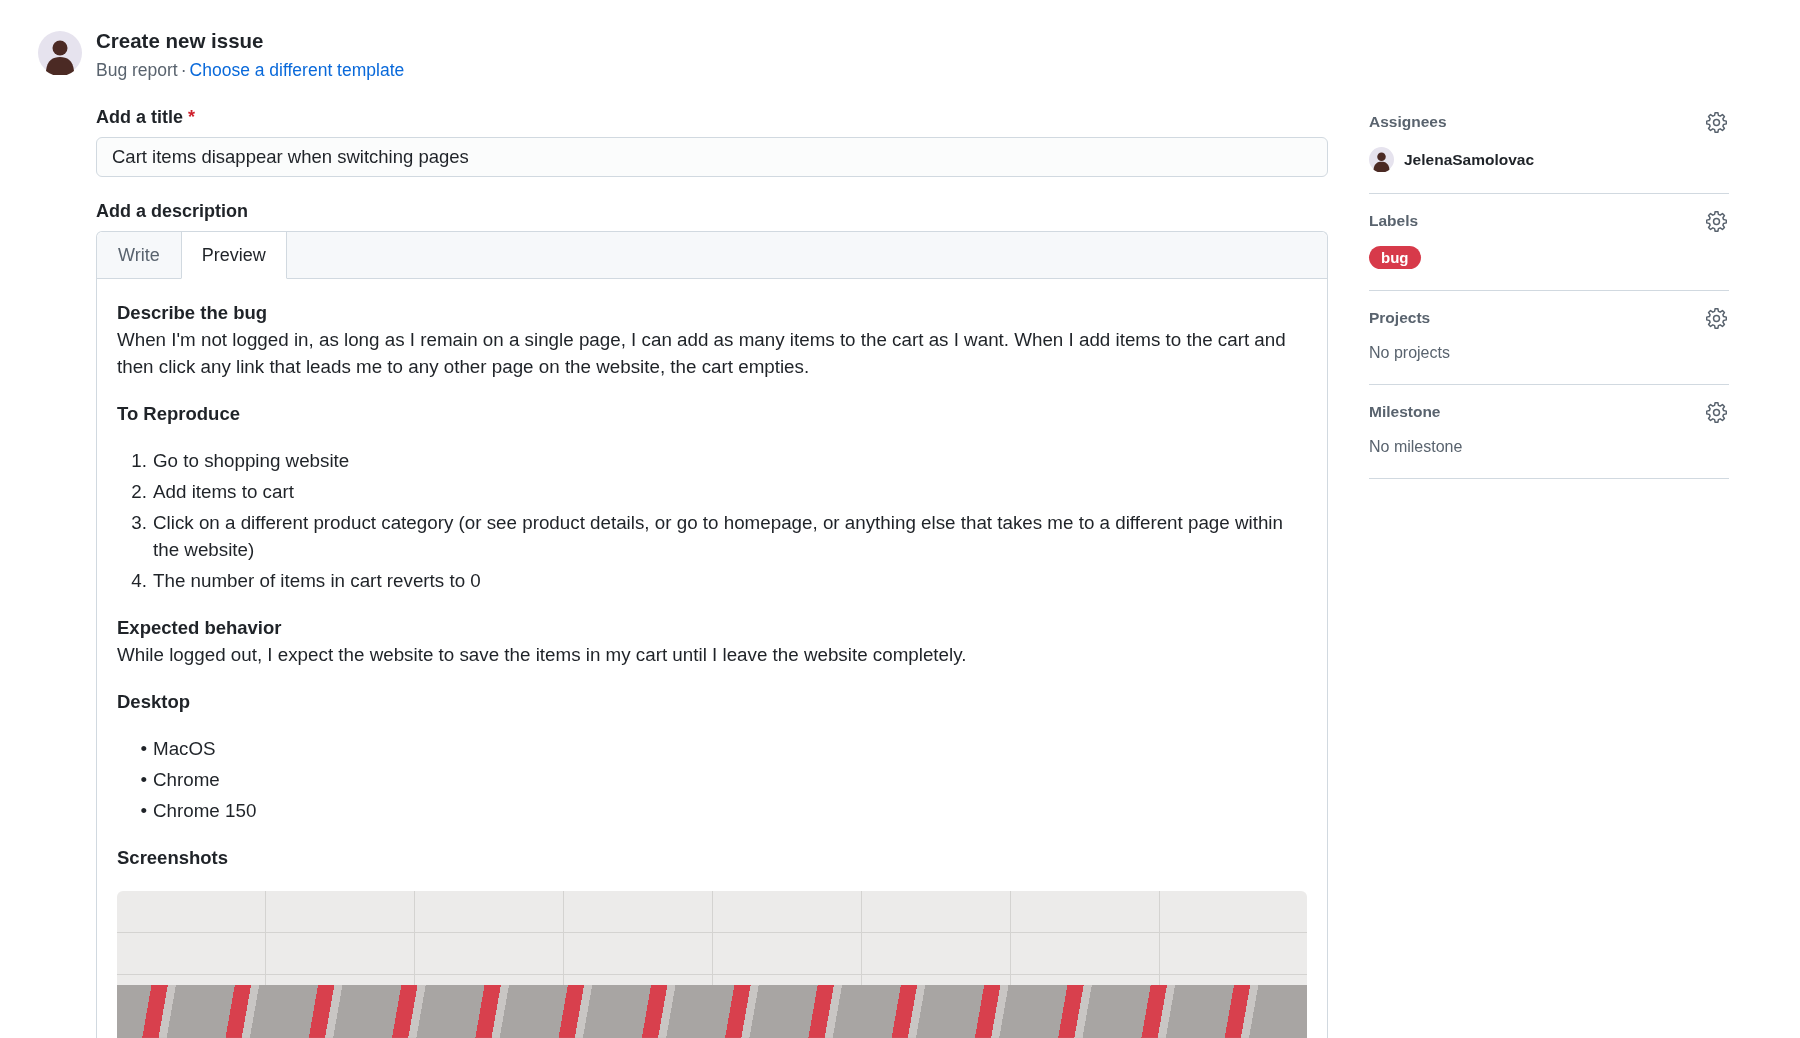 The image size is (1800, 1038). Describe the element at coordinates (137, 70) in the screenshot. I see `template-name: Bug report` at that location.